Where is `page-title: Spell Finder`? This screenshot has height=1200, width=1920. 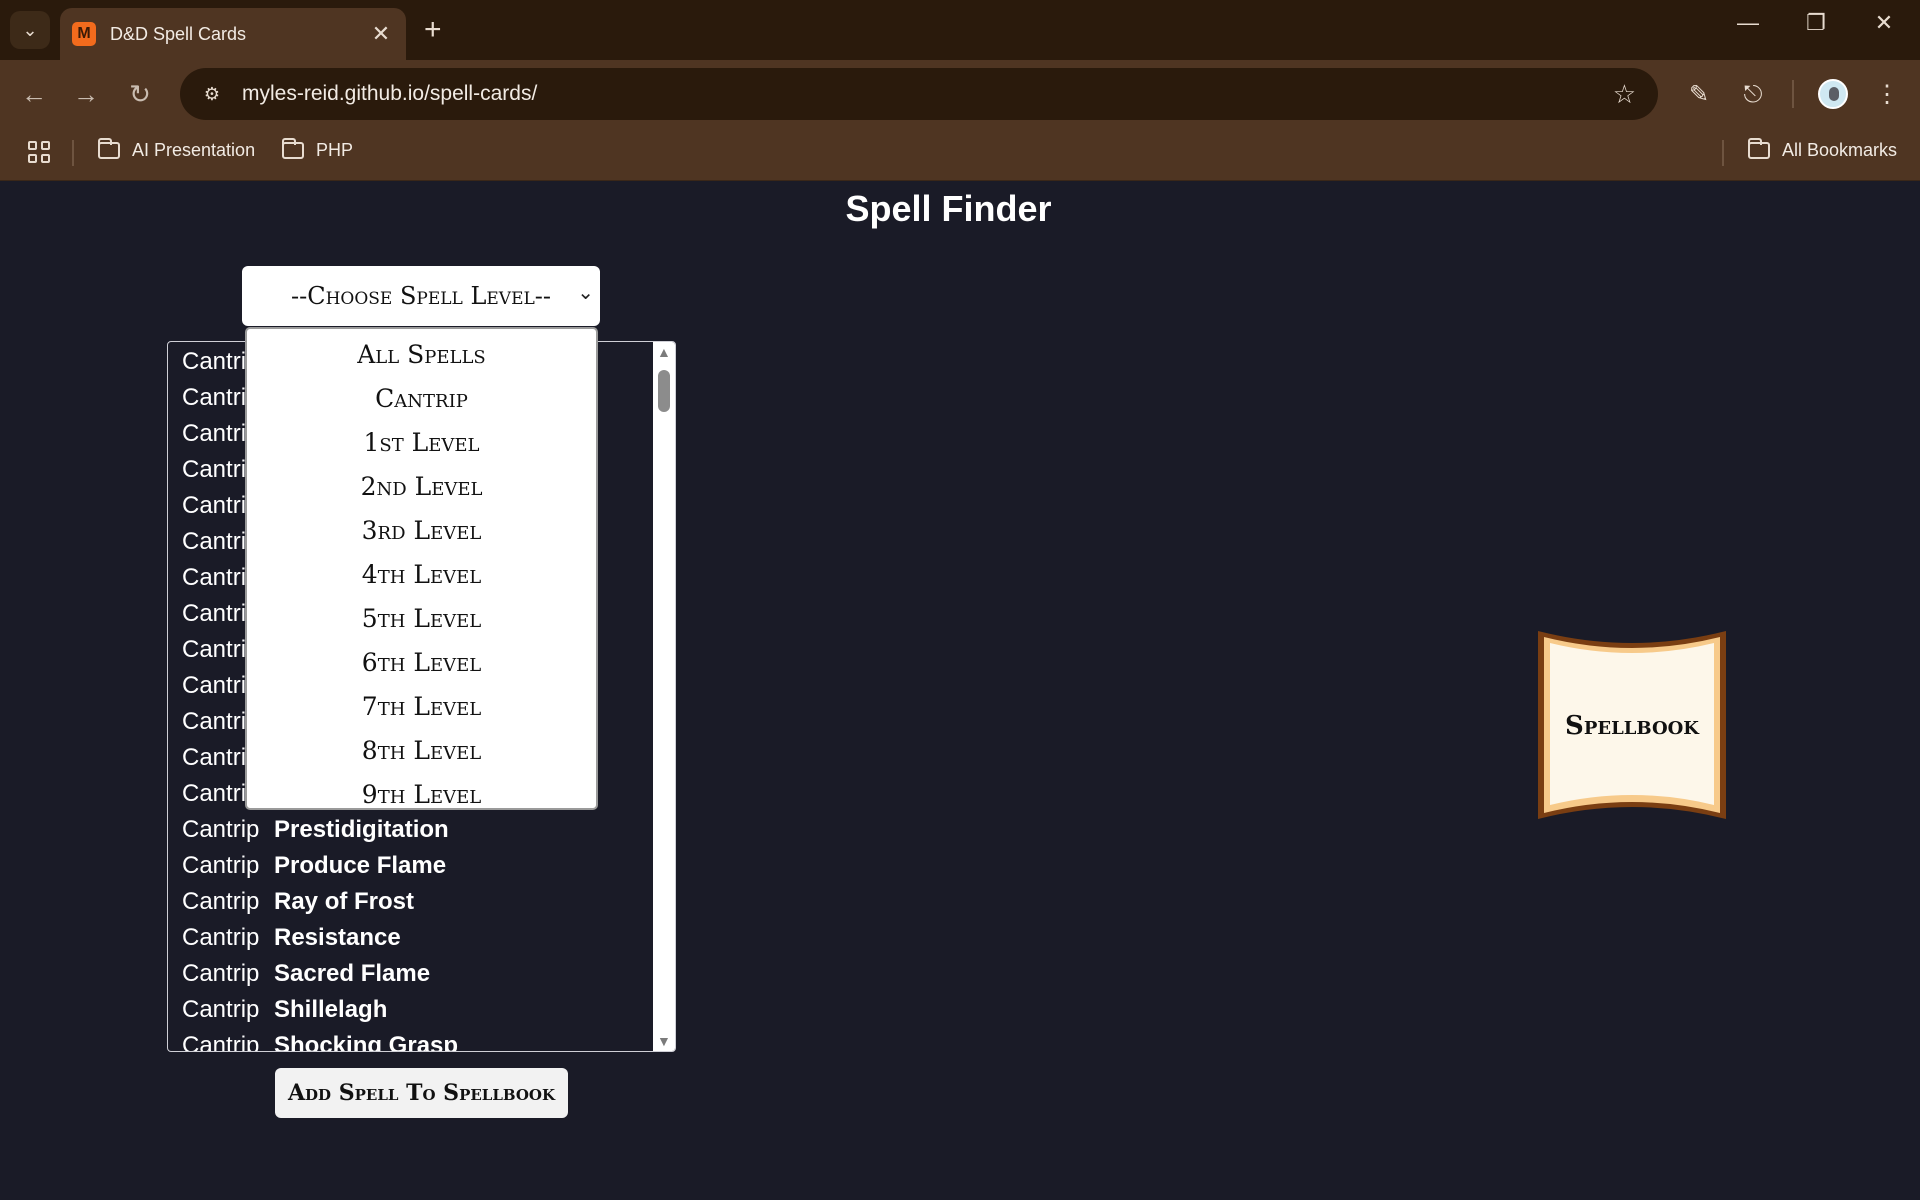 page-title: Spell Finder is located at coordinates (948, 208).